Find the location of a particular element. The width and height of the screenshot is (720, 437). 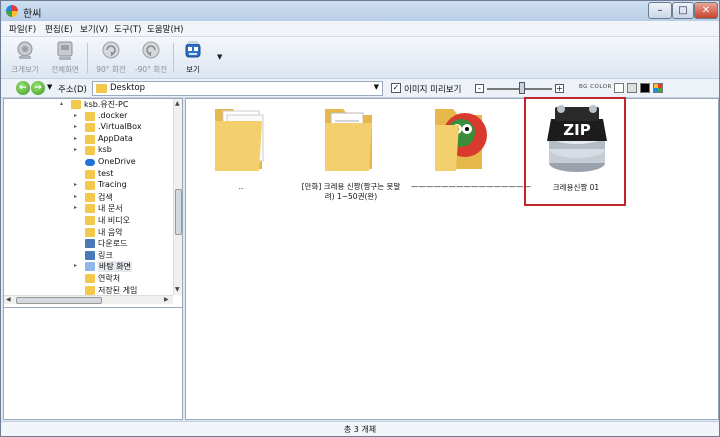

tree-item-label: 저장된 게임 is located at coordinates (118, 290).